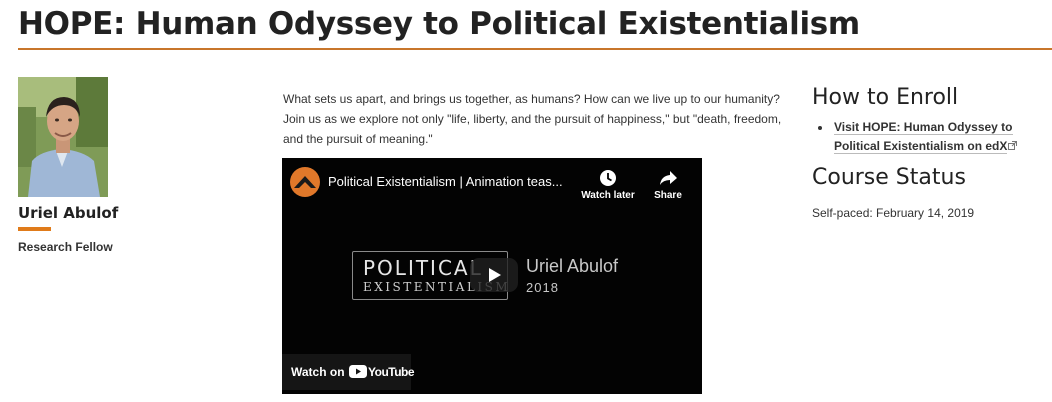 This screenshot has height=402, width=1052. Describe the element at coordinates (535, 49) in the screenshot. I see `title-divider` at that location.